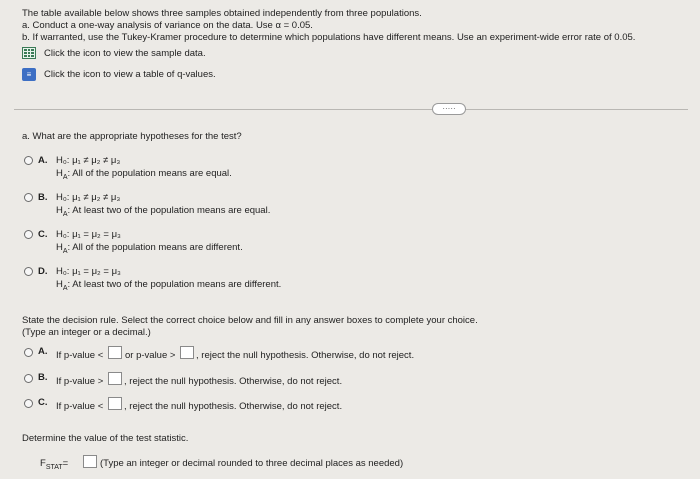  Describe the element at coordinates (28, 352) in the screenshot. I see `decision-option-a-radio` at that location.